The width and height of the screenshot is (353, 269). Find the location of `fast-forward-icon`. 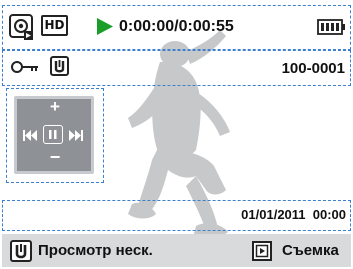

fast-forward-icon is located at coordinates (76, 135).